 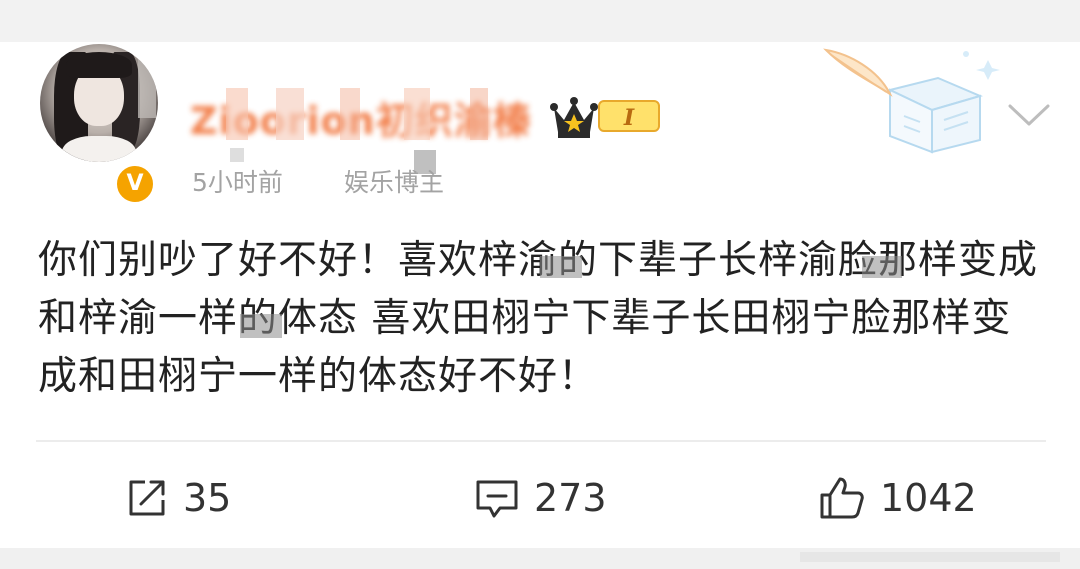 What do you see at coordinates (541, 441) in the screenshot?
I see `divider` at bounding box center [541, 441].